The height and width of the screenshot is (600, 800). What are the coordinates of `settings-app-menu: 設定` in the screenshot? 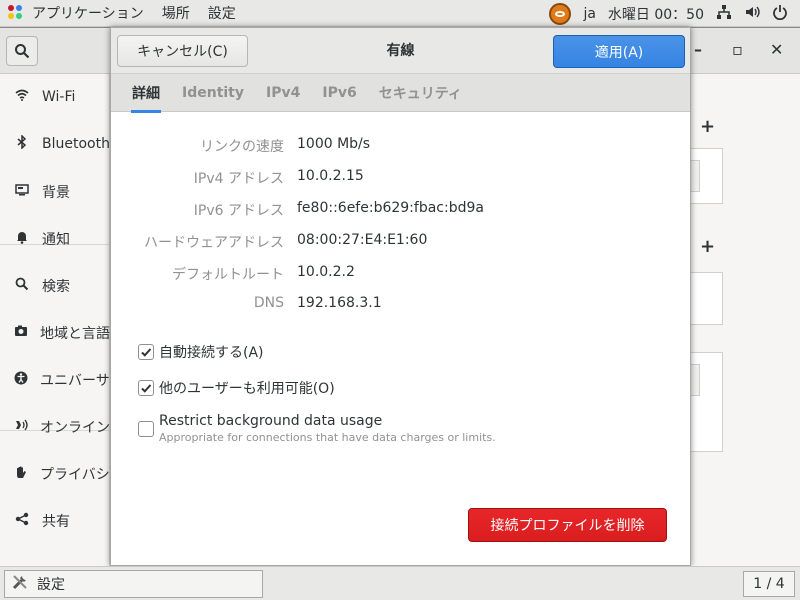 It's located at (231, 13).